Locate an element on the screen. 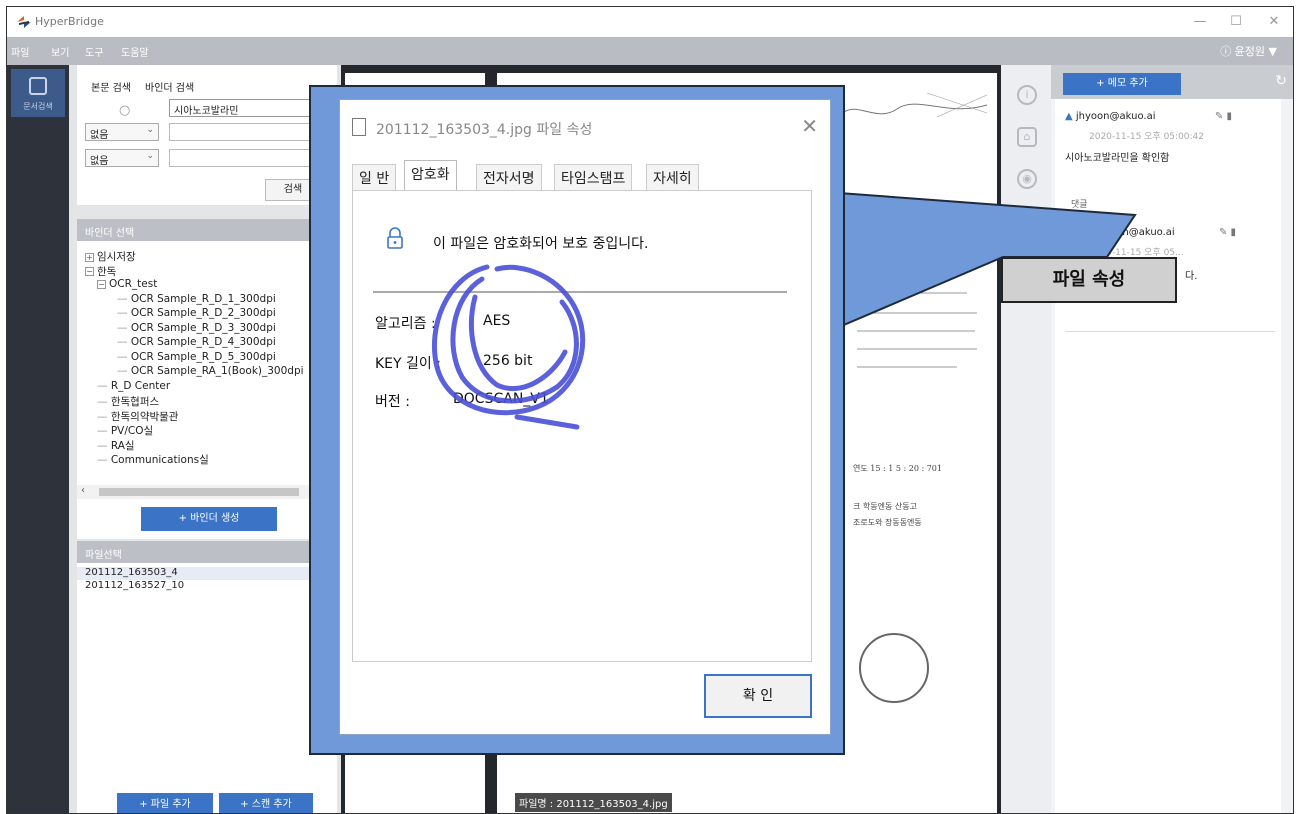 The height and width of the screenshot is (814, 1296). tree-item: — OCR Sample_R_D_5_300dpi is located at coordinates (196, 357).